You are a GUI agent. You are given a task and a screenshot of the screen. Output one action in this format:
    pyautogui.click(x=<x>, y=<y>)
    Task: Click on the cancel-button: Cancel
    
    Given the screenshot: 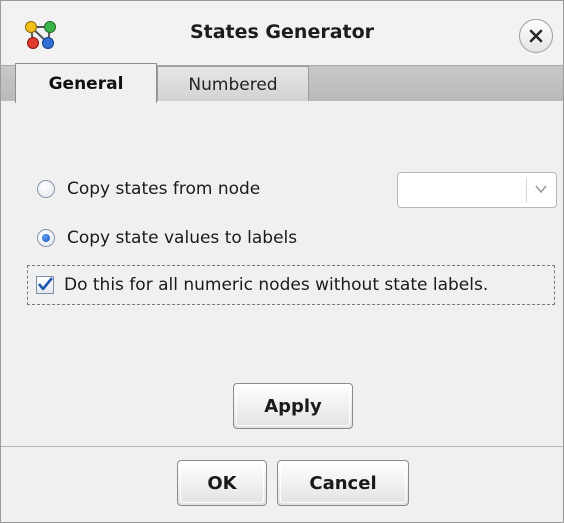 What is the action you would take?
    pyautogui.click(x=343, y=483)
    